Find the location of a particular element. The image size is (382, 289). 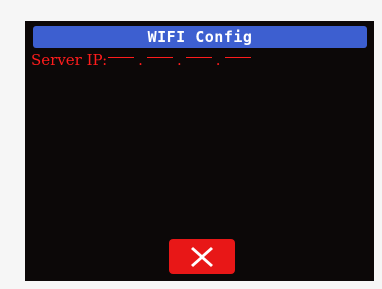

close-icon is located at coordinates (202, 256).